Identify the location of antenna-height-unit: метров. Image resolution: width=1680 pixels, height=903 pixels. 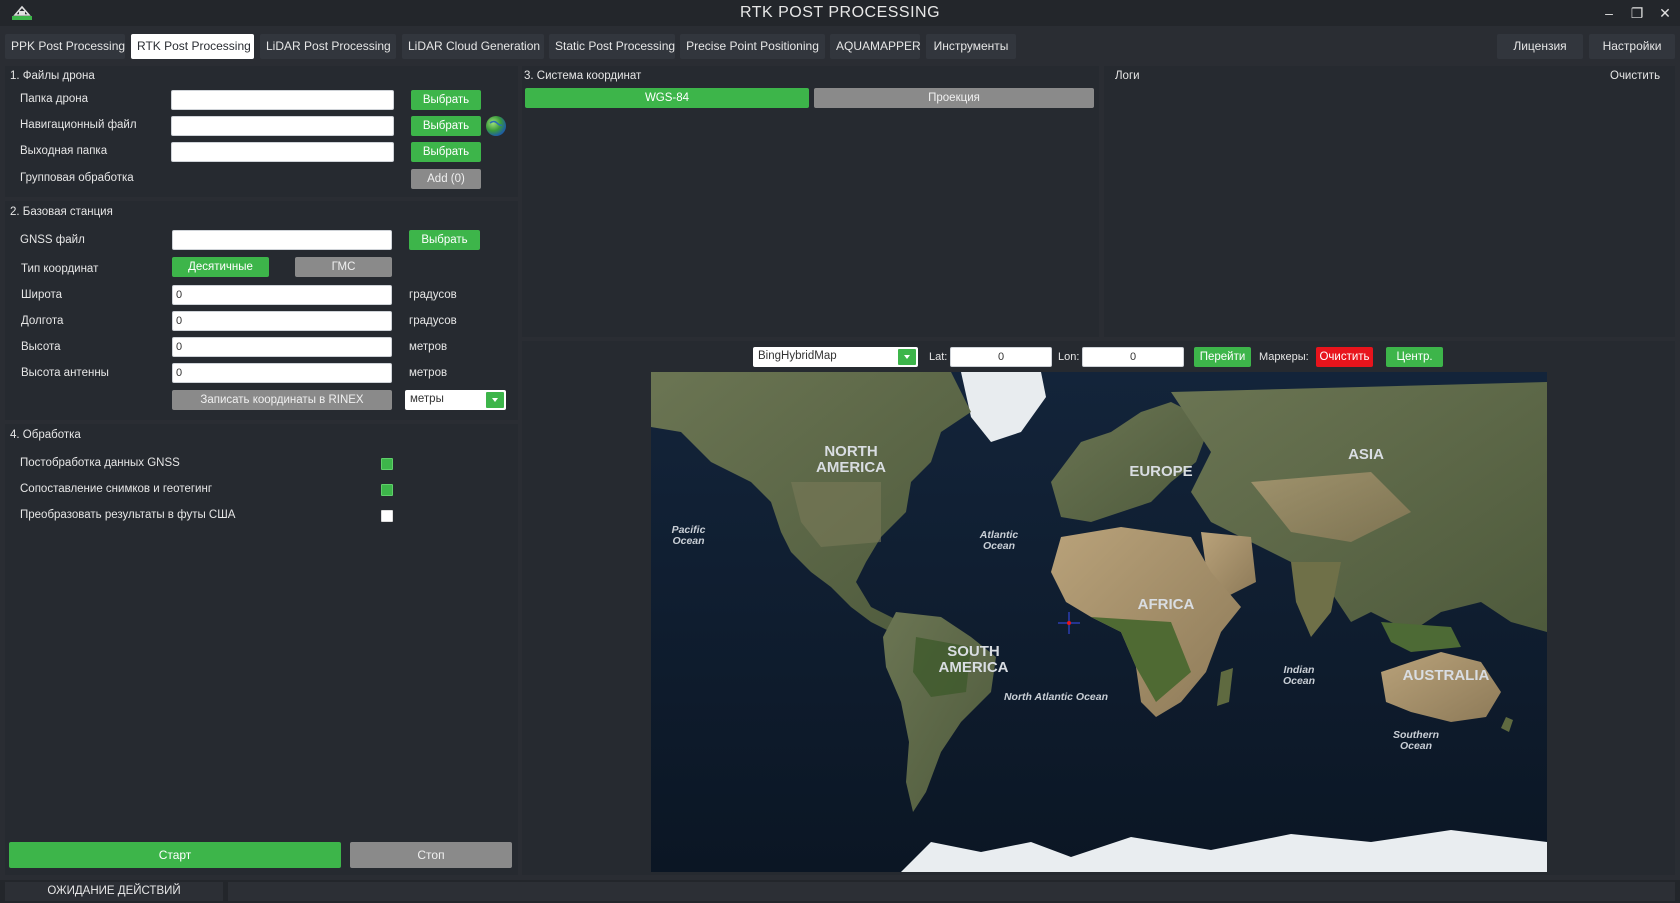
(428, 373).